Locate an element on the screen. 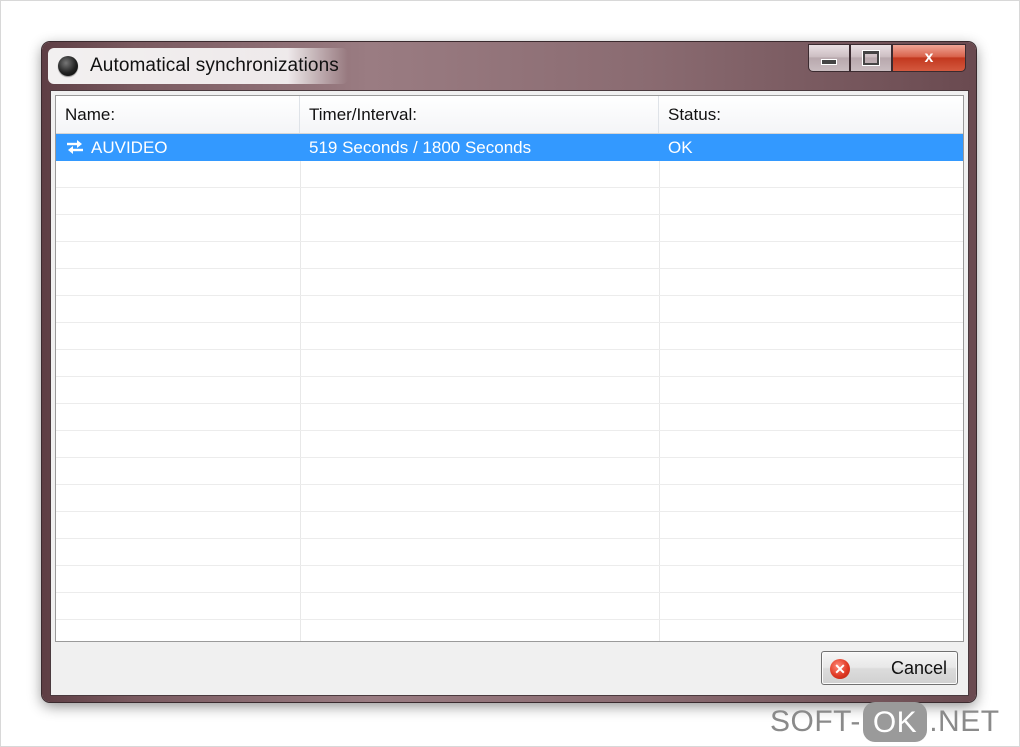  row-timer: 519 Seconds / 1800 Seconds is located at coordinates (420, 147).